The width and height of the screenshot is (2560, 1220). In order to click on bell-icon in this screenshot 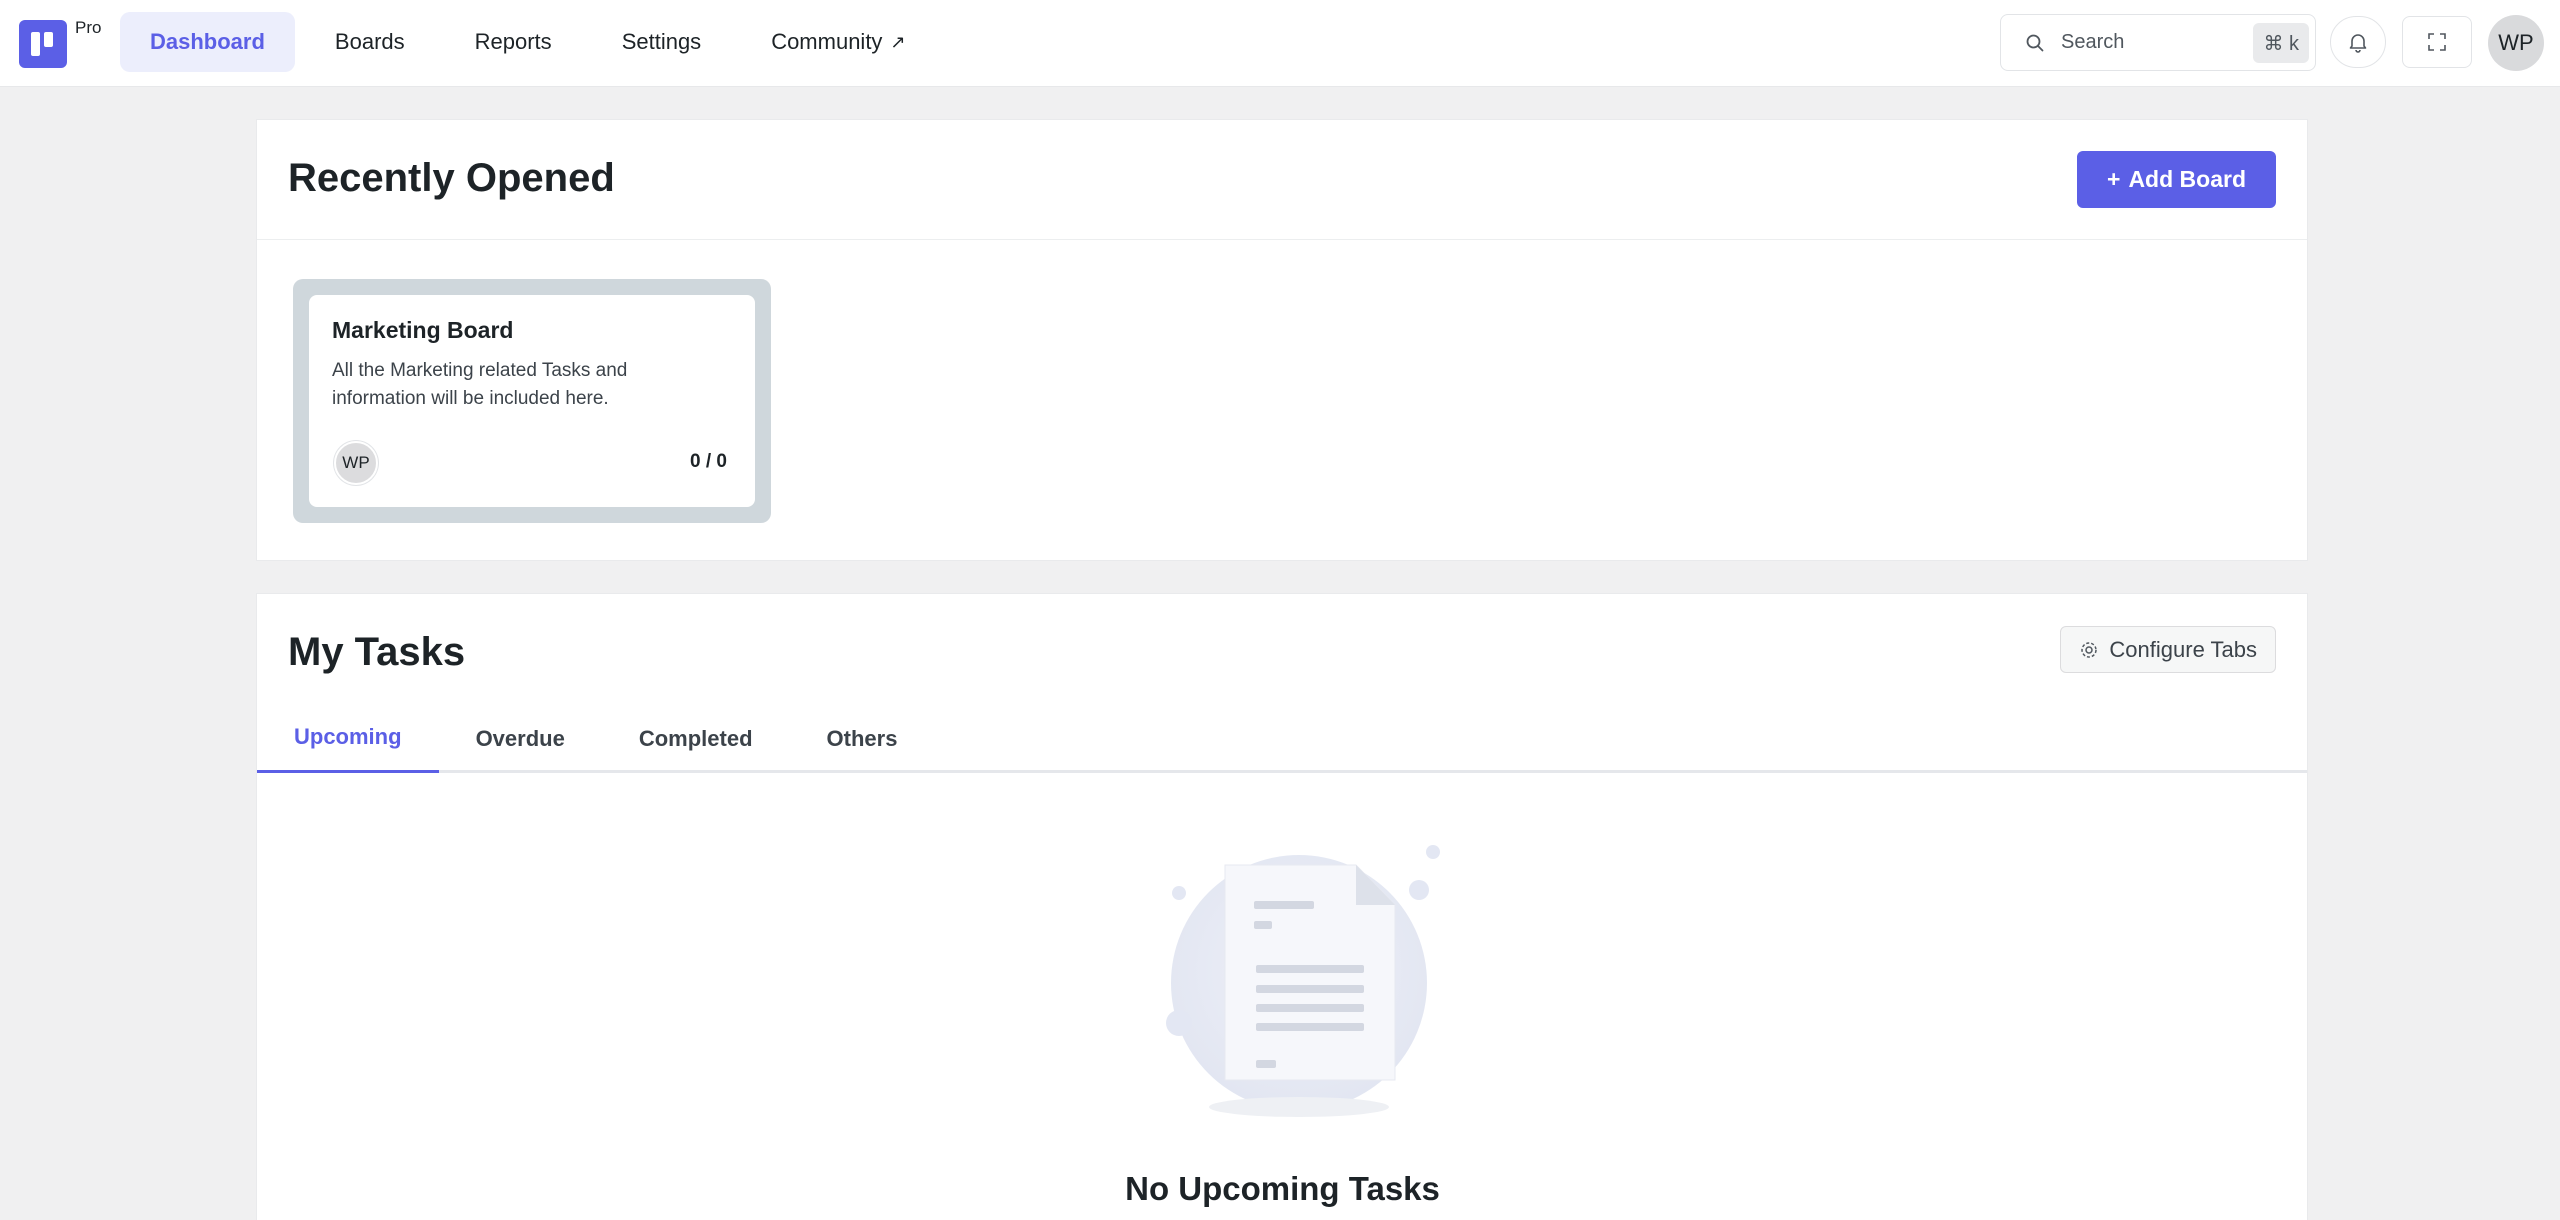, I will do `click(2358, 43)`.